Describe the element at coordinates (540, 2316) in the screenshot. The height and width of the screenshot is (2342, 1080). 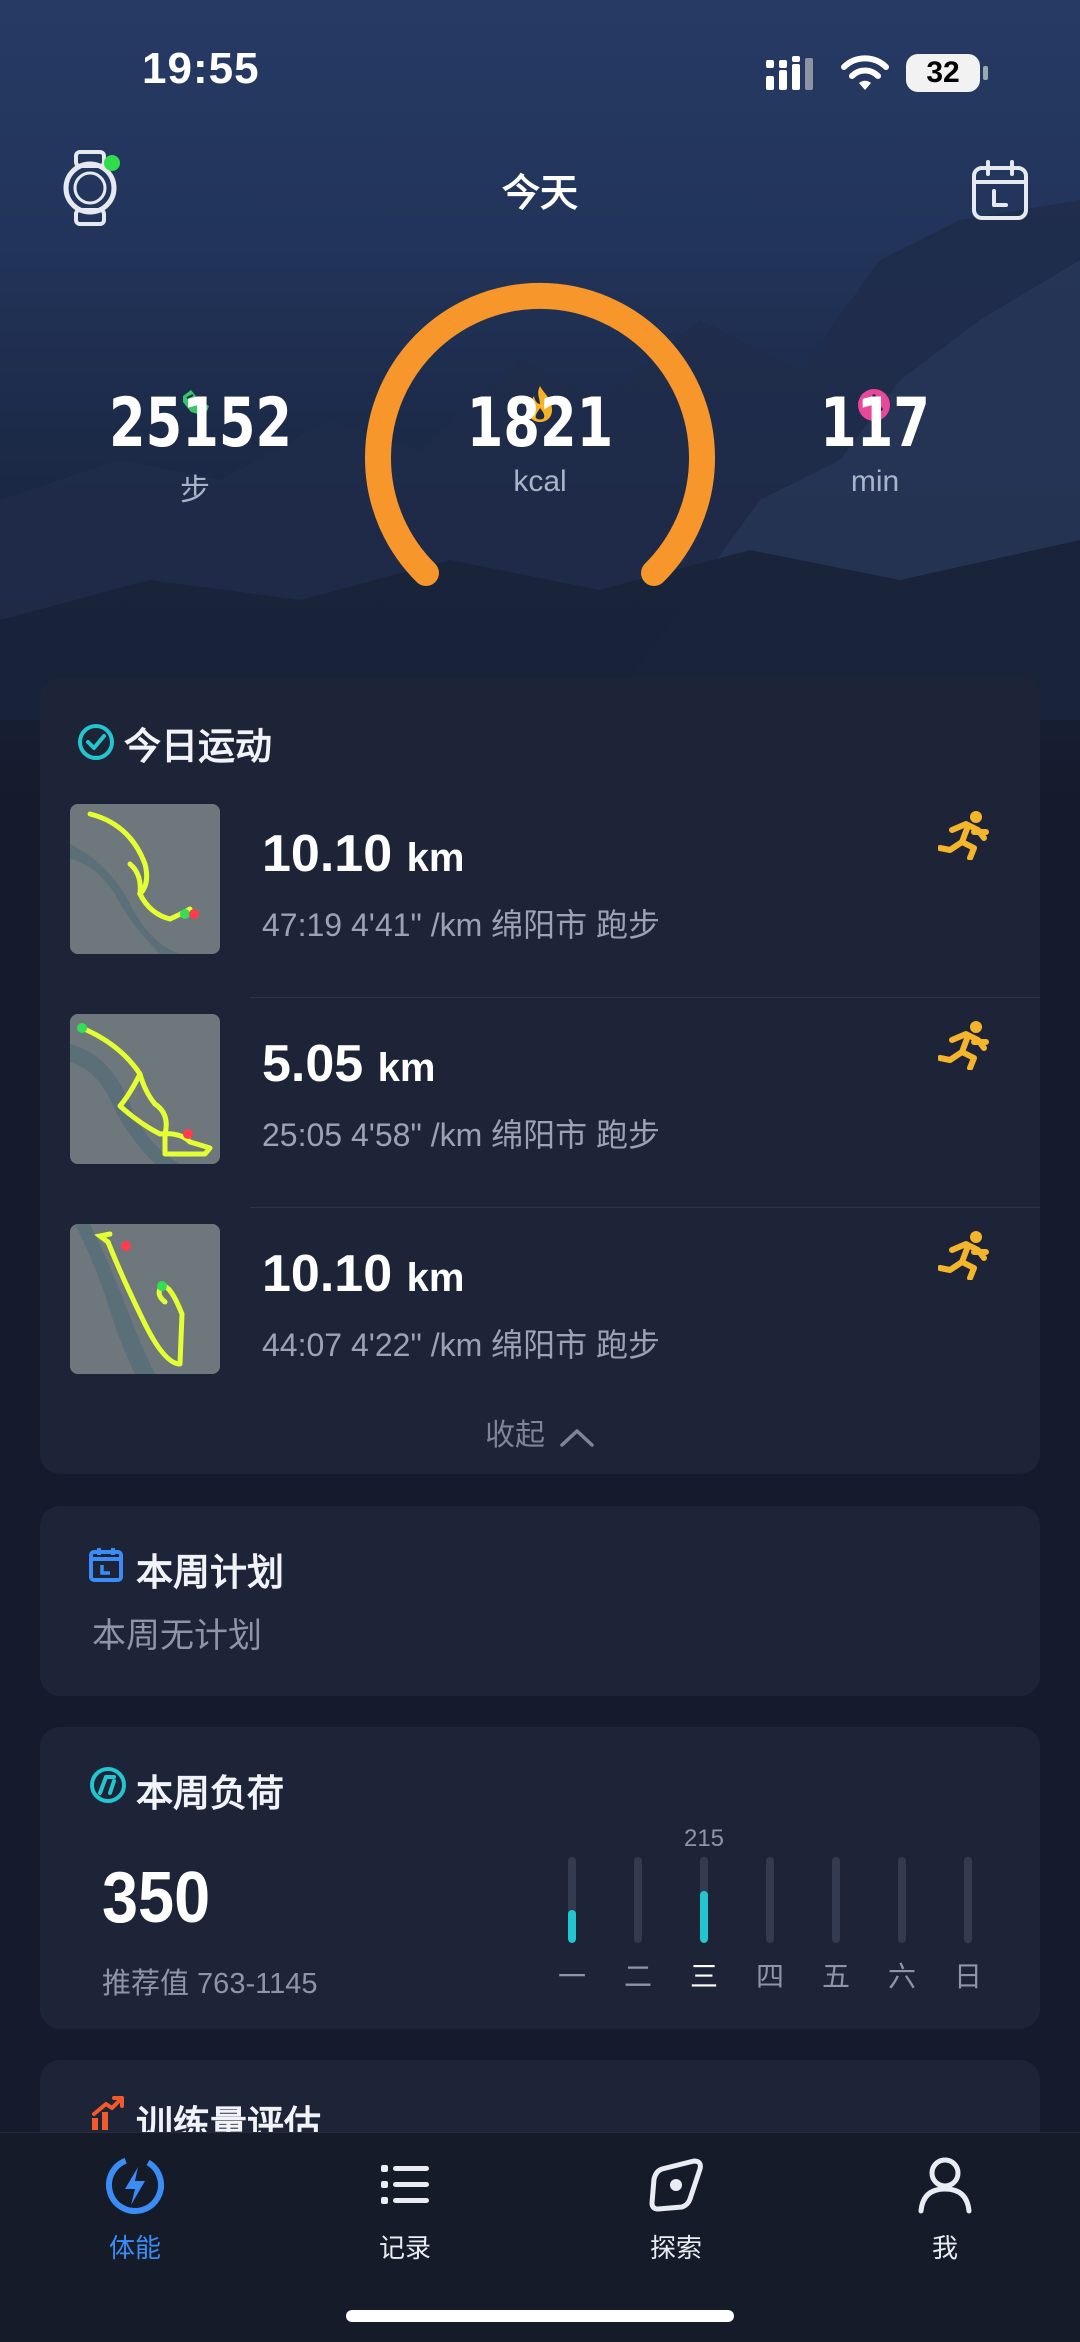
I see `home-indicator` at that location.